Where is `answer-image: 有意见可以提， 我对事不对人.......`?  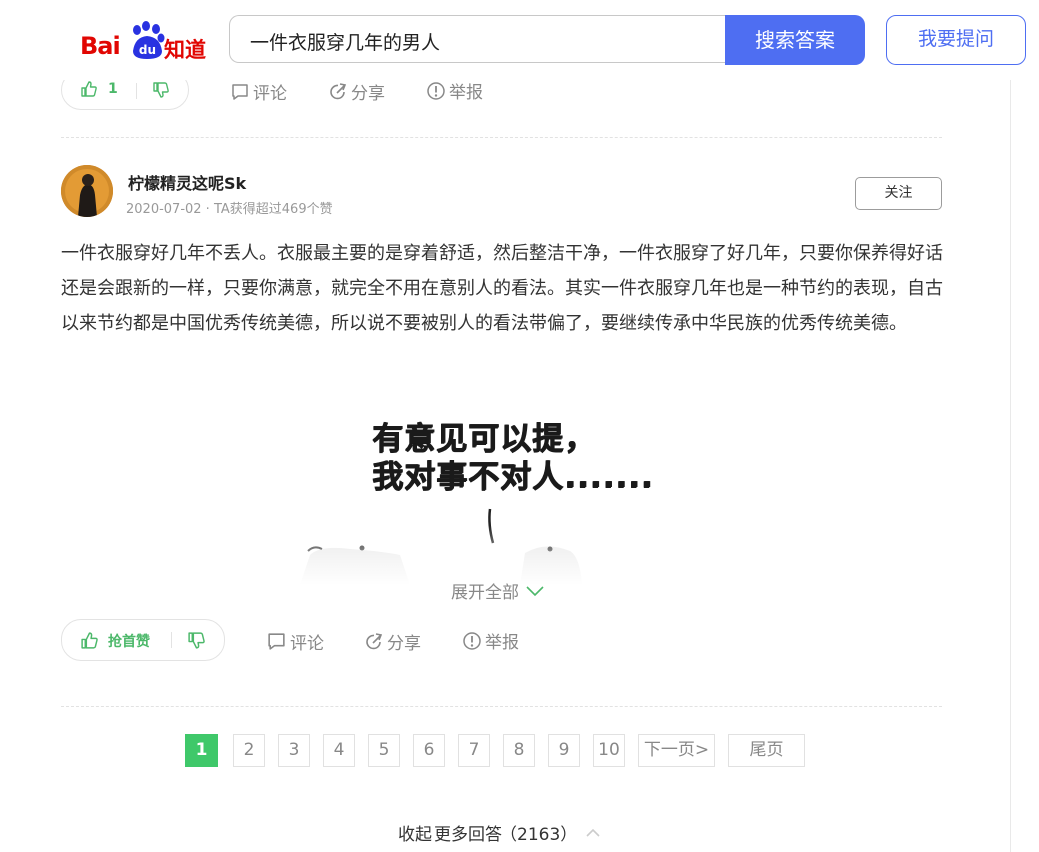 answer-image: 有意见可以提， 我对事不对人....... is located at coordinates (490, 490).